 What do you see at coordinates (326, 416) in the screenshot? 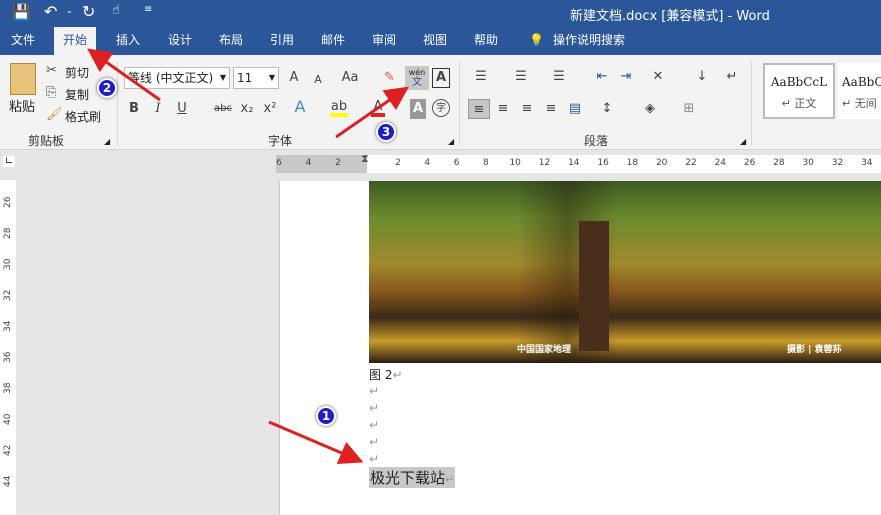
I see `step-badge-1: 1` at bounding box center [326, 416].